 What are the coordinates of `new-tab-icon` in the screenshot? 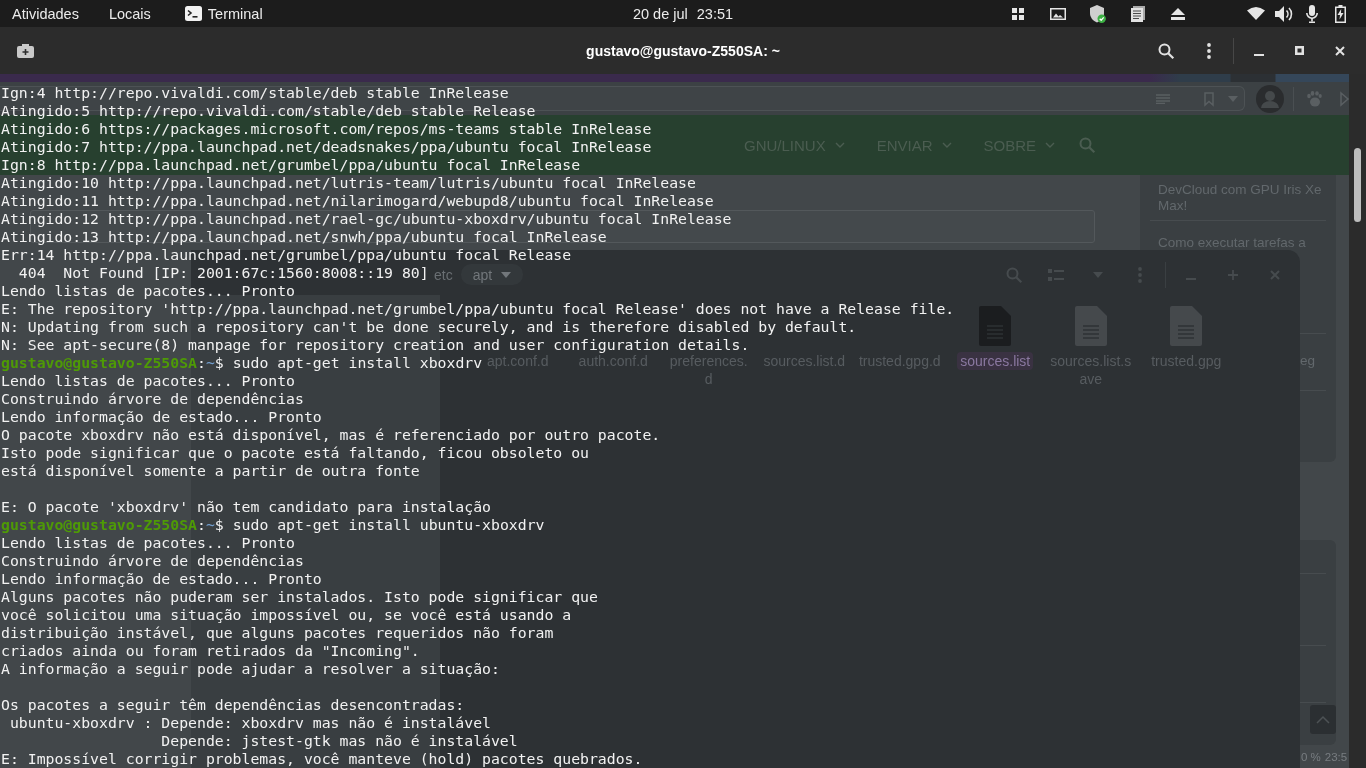 It's located at (25, 50).